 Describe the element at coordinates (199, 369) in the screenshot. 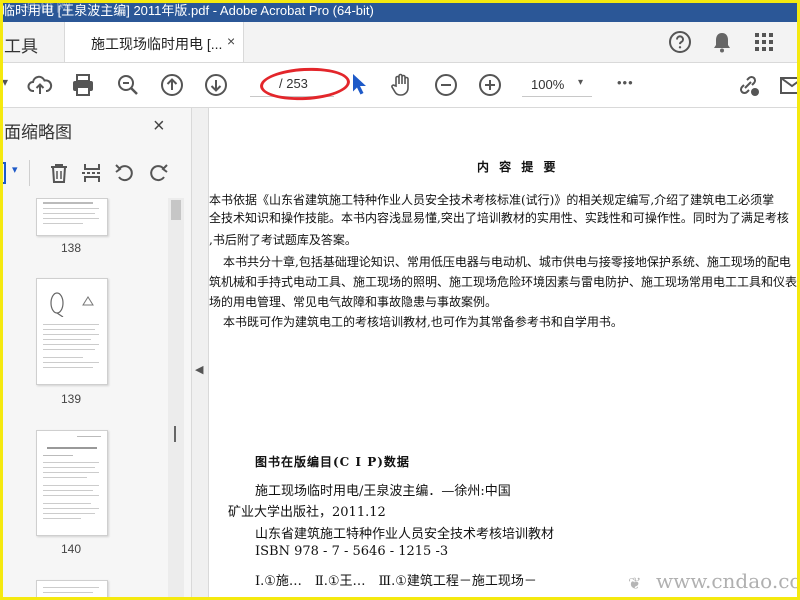

I see `collapse-panel-arrow-icon: ◀` at that location.